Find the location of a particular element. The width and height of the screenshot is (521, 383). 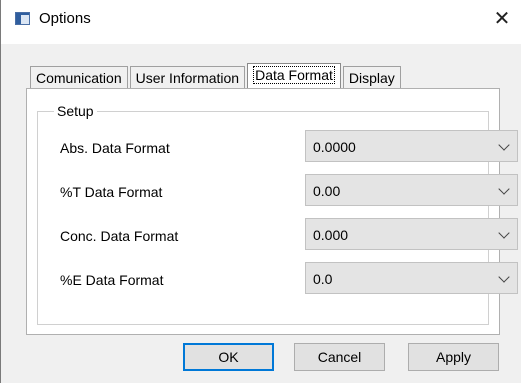

title-bar: Options ✕ is located at coordinates (261, 22).